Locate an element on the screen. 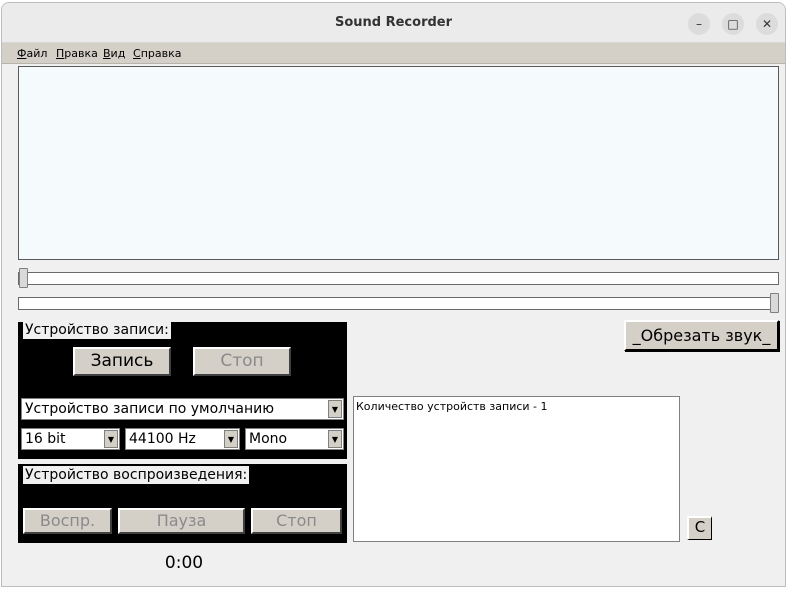 The image size is (791, 591). clear-log-button: C is located at coordinates (699, 528).